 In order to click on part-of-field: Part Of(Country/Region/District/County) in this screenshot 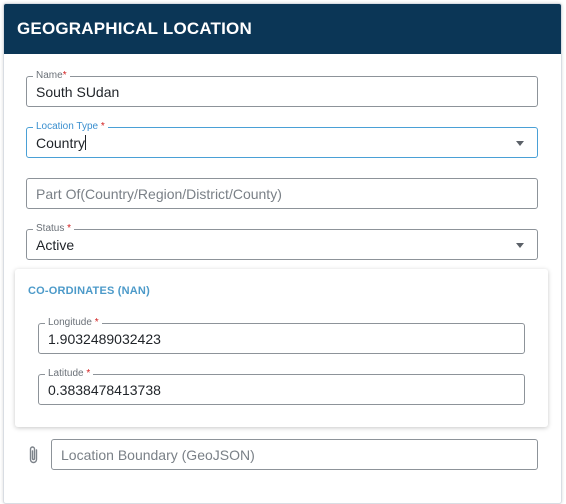, I will do `click(282, 193)`.